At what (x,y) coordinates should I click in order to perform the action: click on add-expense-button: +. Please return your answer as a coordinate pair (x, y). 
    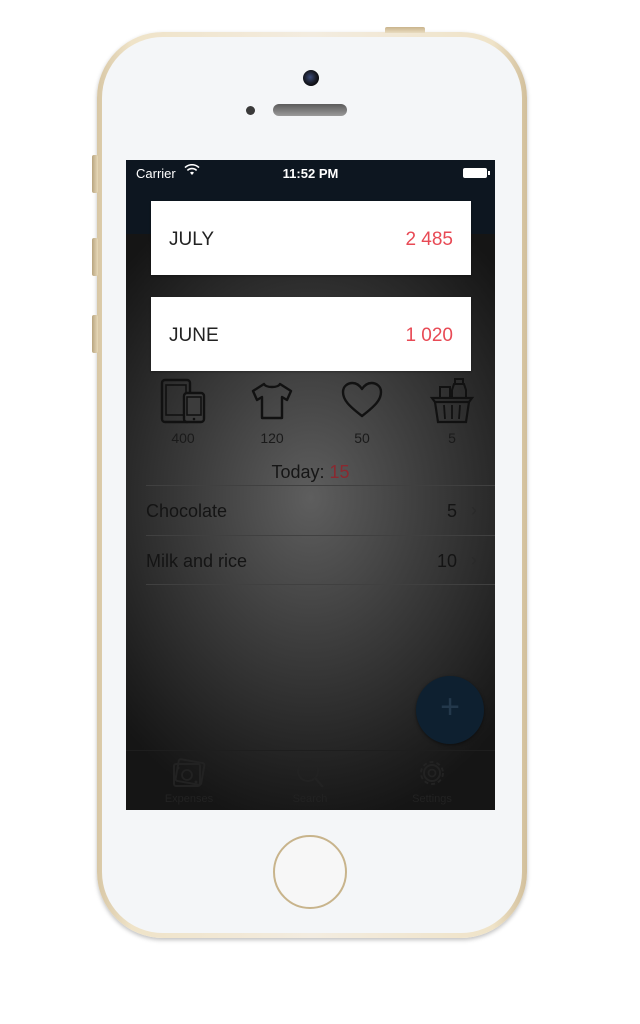
    Looking at the image, I should click on (450, 710).